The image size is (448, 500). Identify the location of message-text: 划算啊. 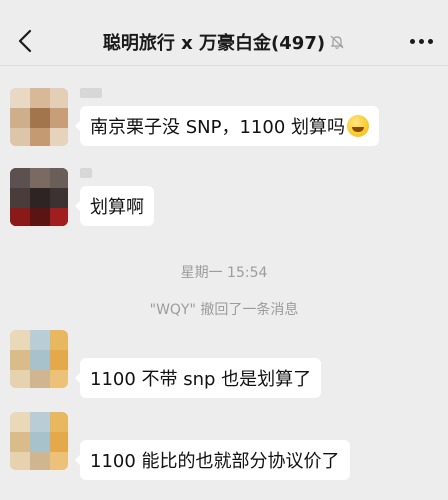
(117, 207).